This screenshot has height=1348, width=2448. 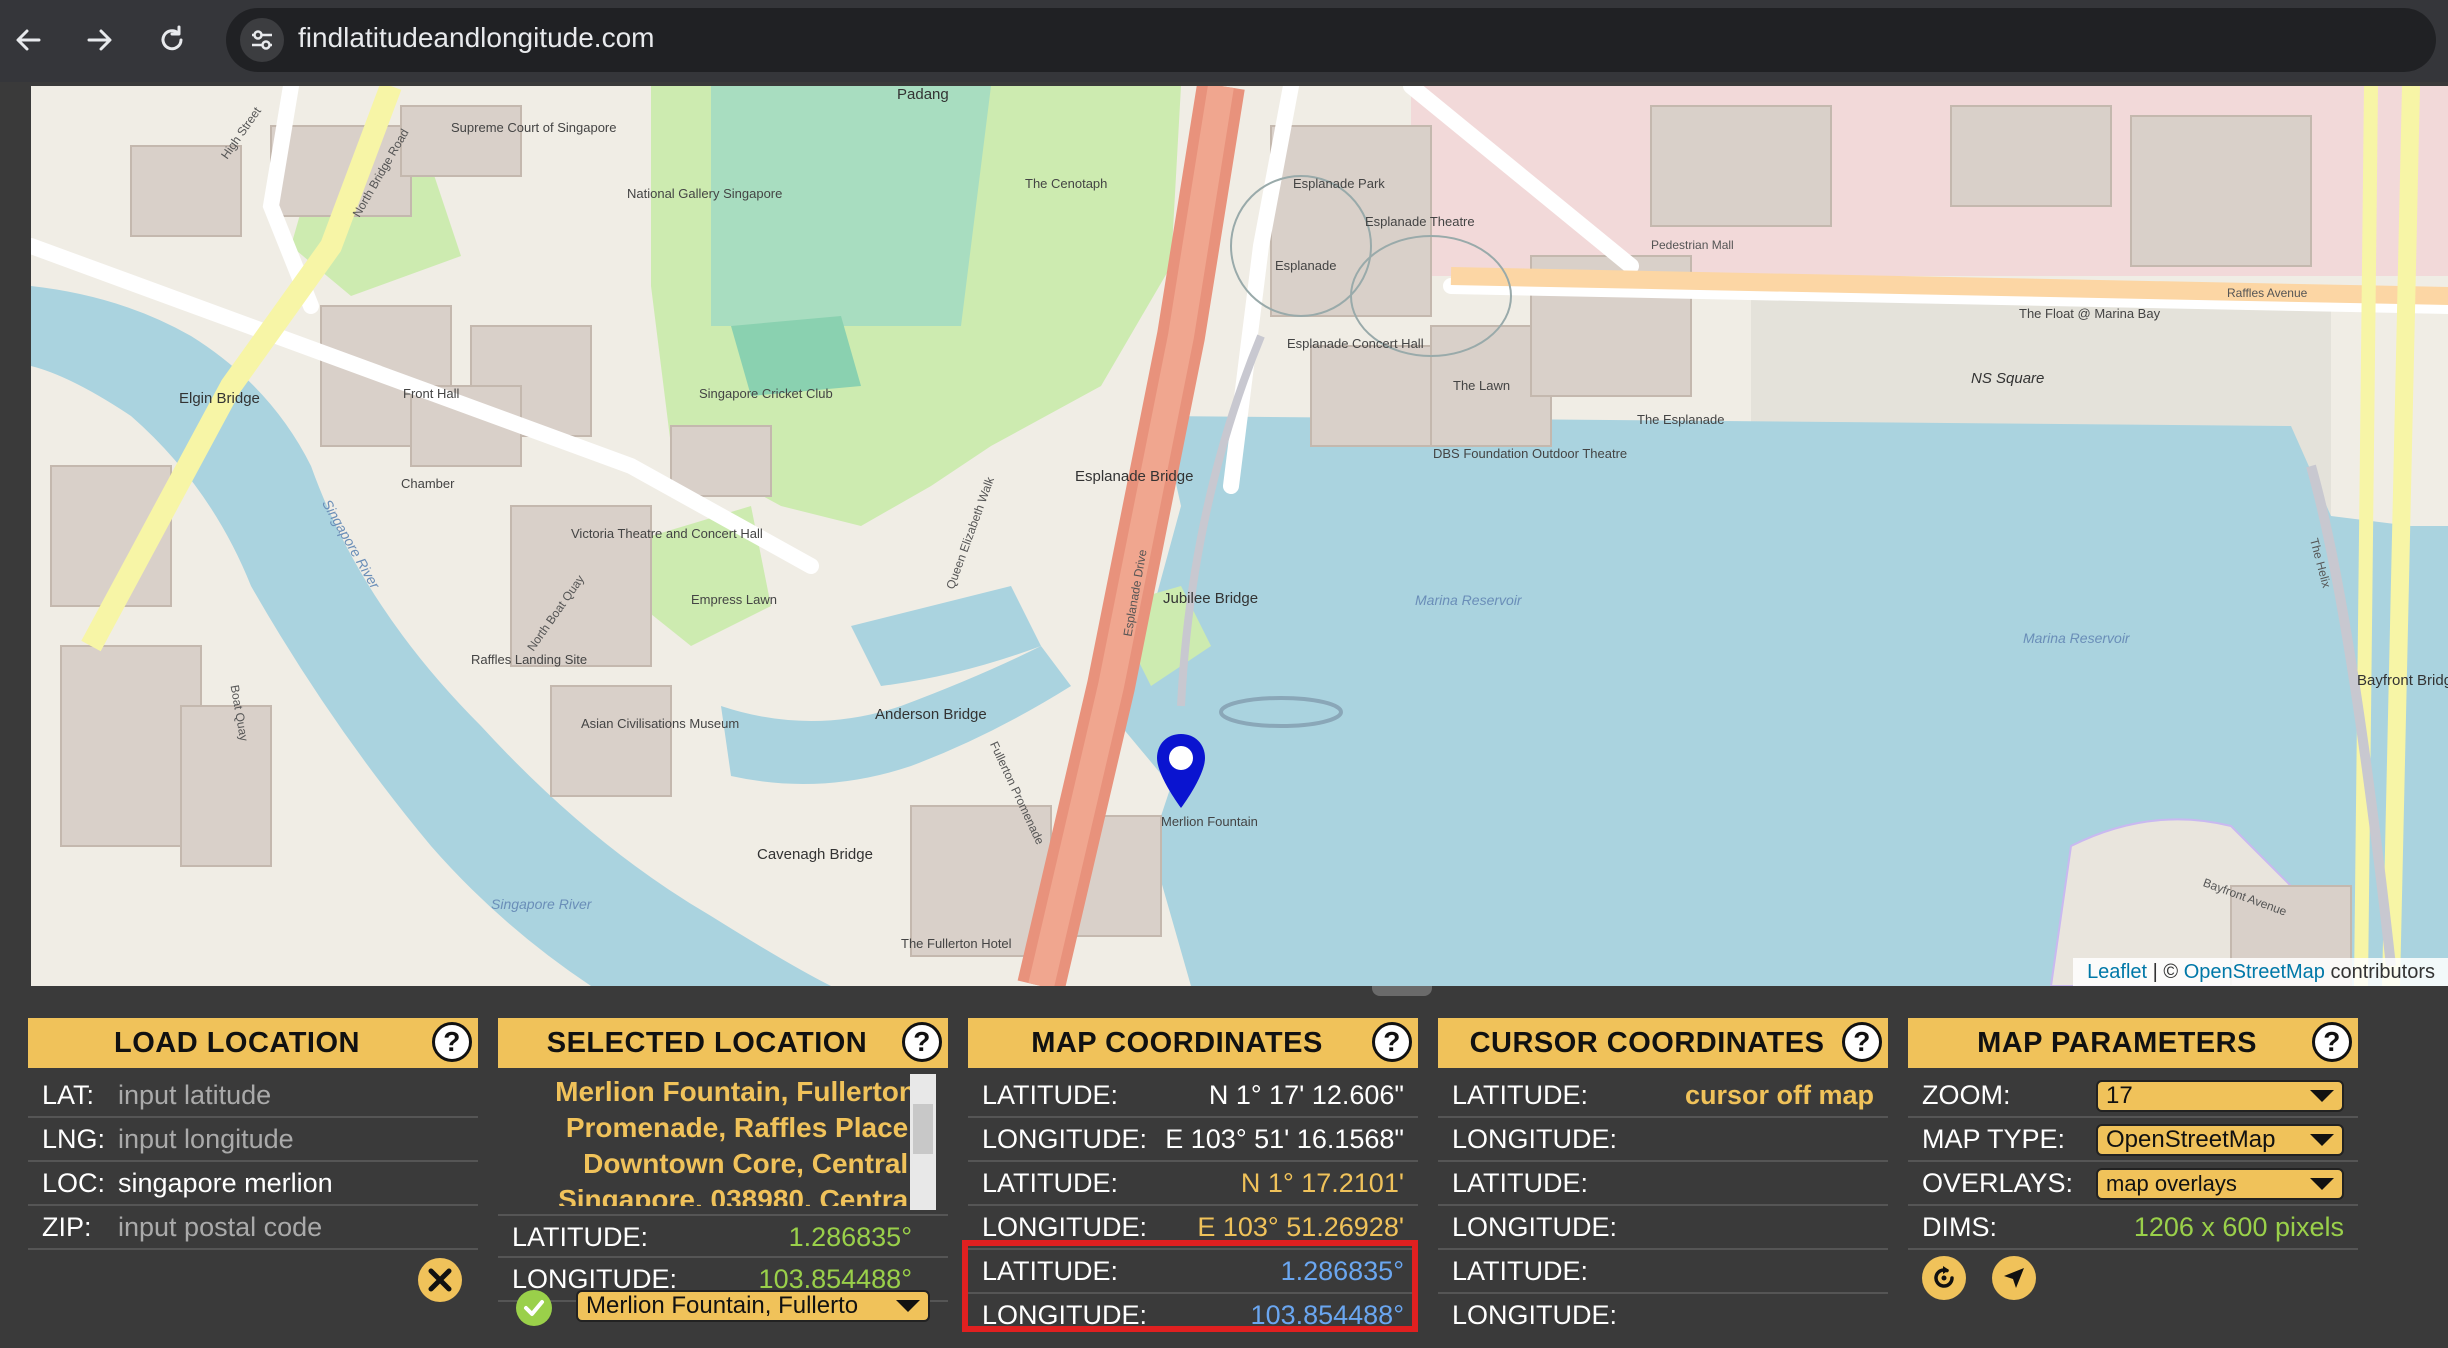 I want to click on place-select-value: Merlion Fountain, Fullerto, so click(x=722, y=1305).